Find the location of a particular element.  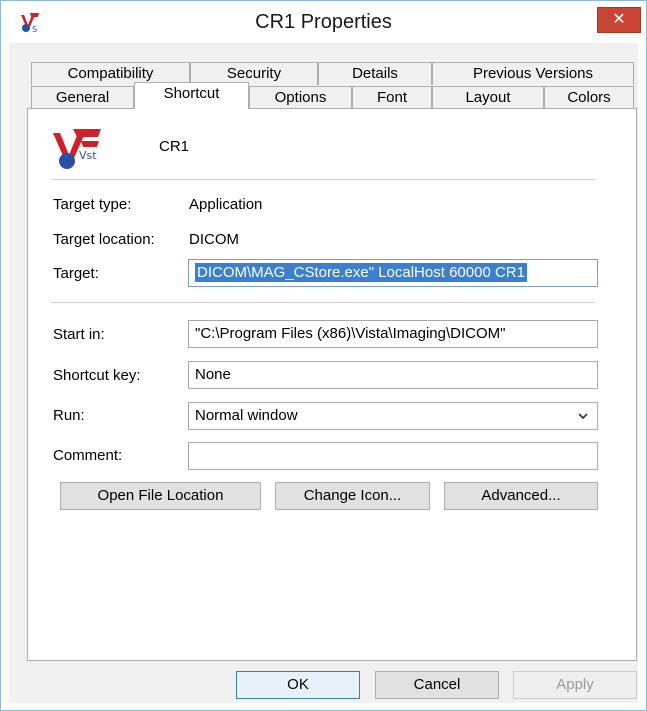

target-location-value: DICOM is located at coordinates (214, 239).